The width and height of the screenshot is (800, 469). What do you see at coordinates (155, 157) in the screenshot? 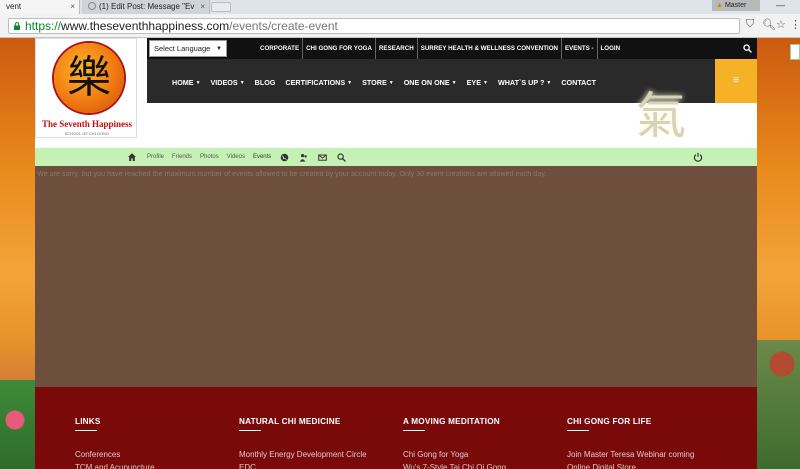
I see `profile-nav-profile: Profile` at bounding box center [155, 157].